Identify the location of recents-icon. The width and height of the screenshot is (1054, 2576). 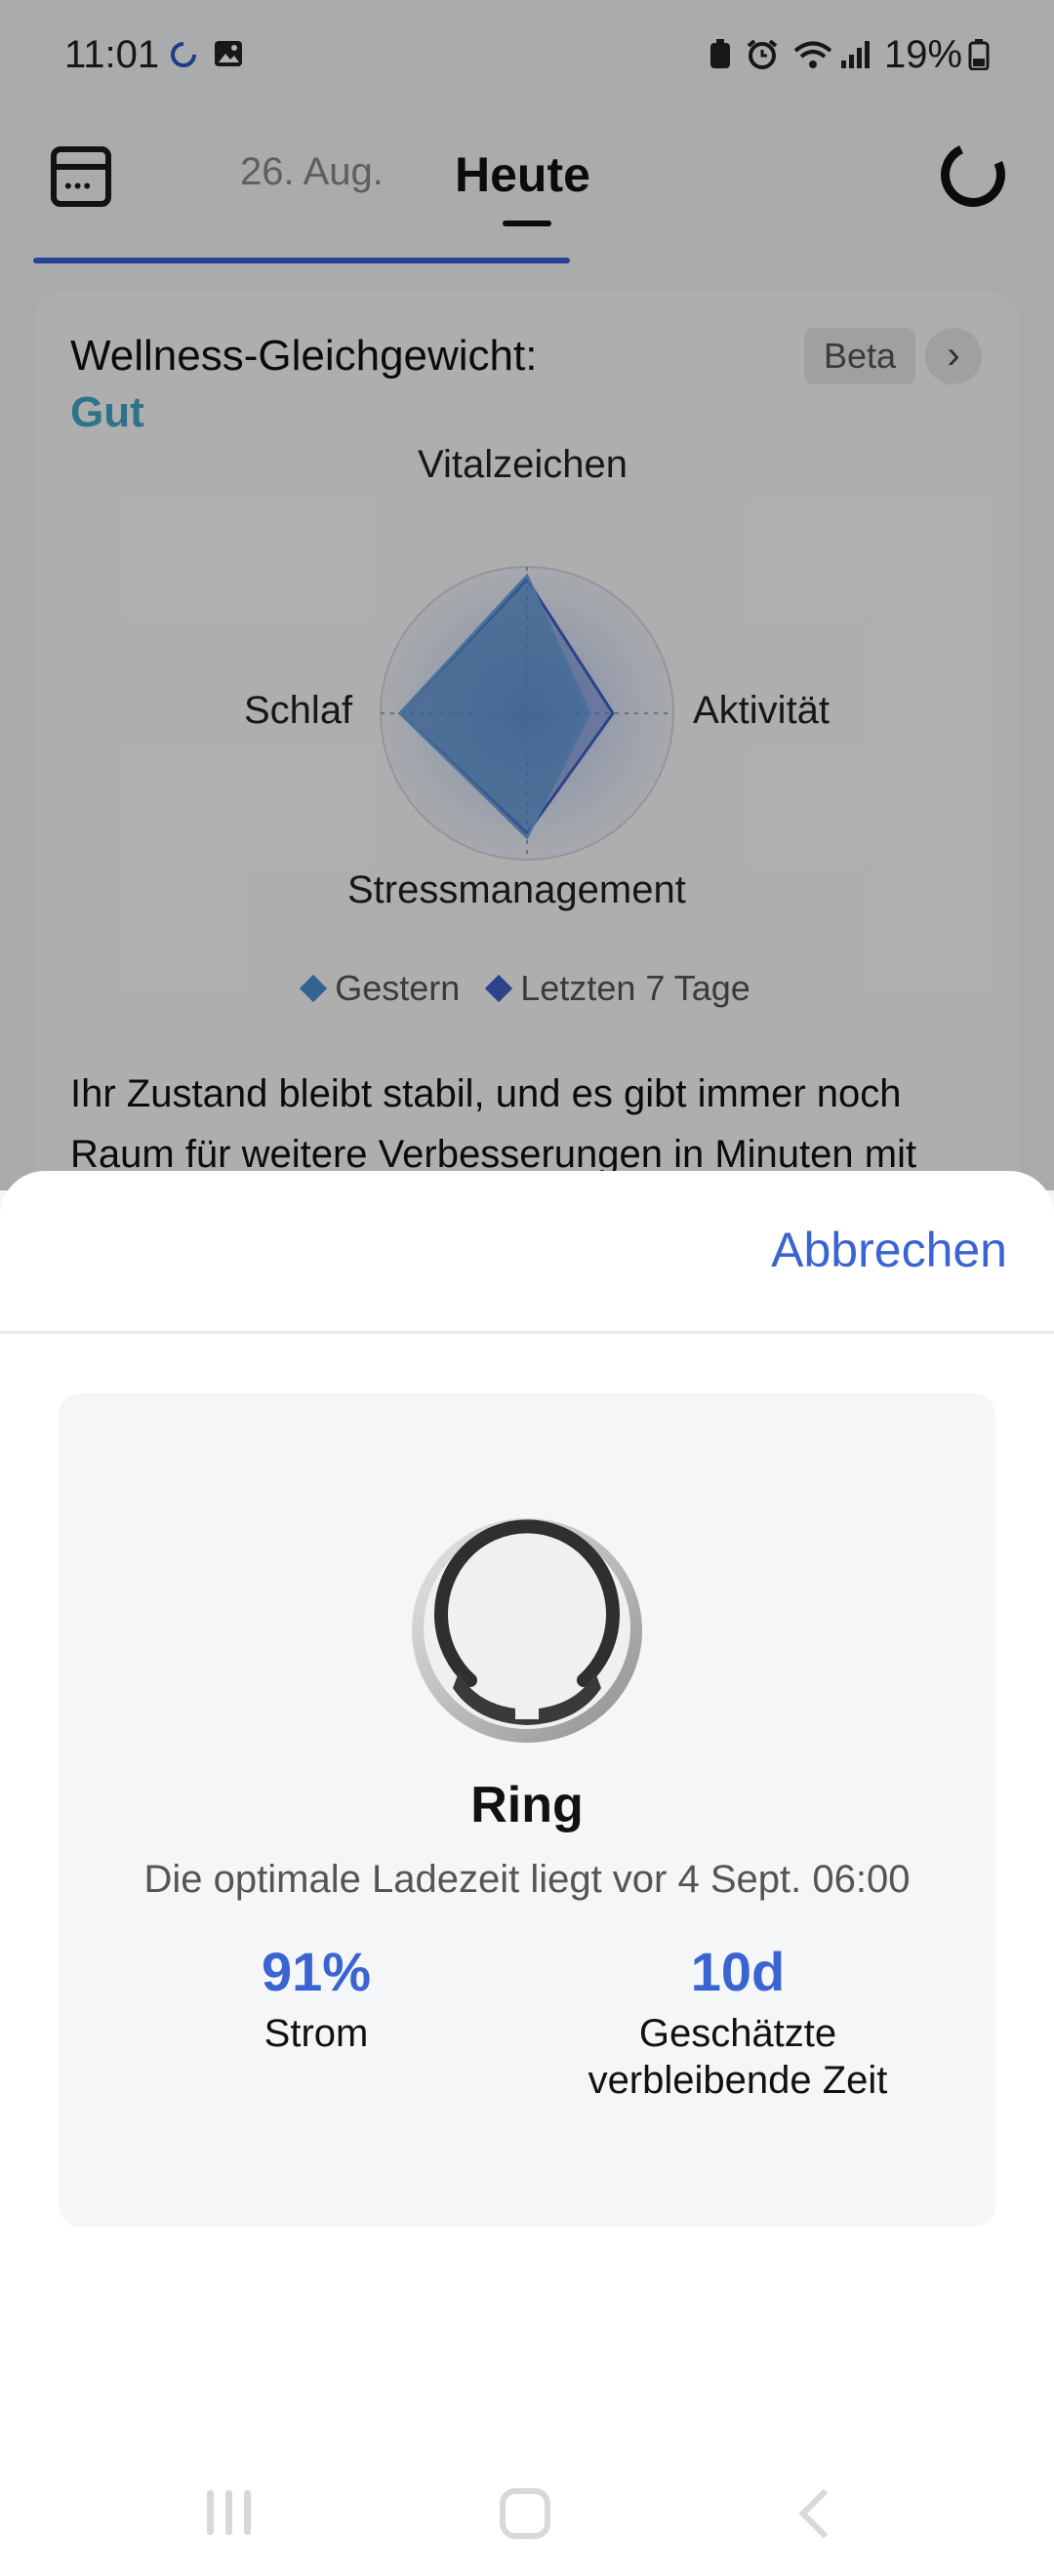
(229, 2512).